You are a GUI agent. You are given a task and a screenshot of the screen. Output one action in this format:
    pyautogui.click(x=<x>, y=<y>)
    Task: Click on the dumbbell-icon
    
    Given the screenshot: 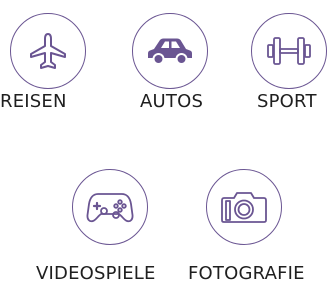 What is the action you would take?
    pyautogui.click(x=289, y=51)
    